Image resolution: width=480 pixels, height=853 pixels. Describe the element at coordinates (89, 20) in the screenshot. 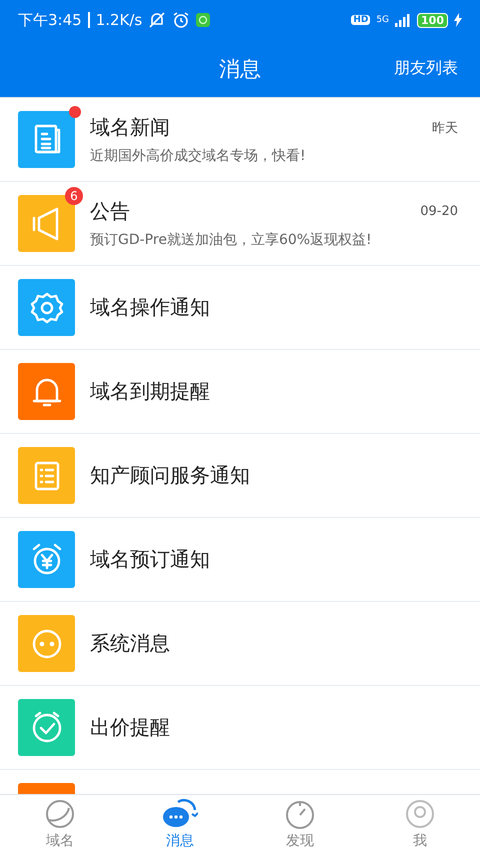

I see `divider-icon` at that location.